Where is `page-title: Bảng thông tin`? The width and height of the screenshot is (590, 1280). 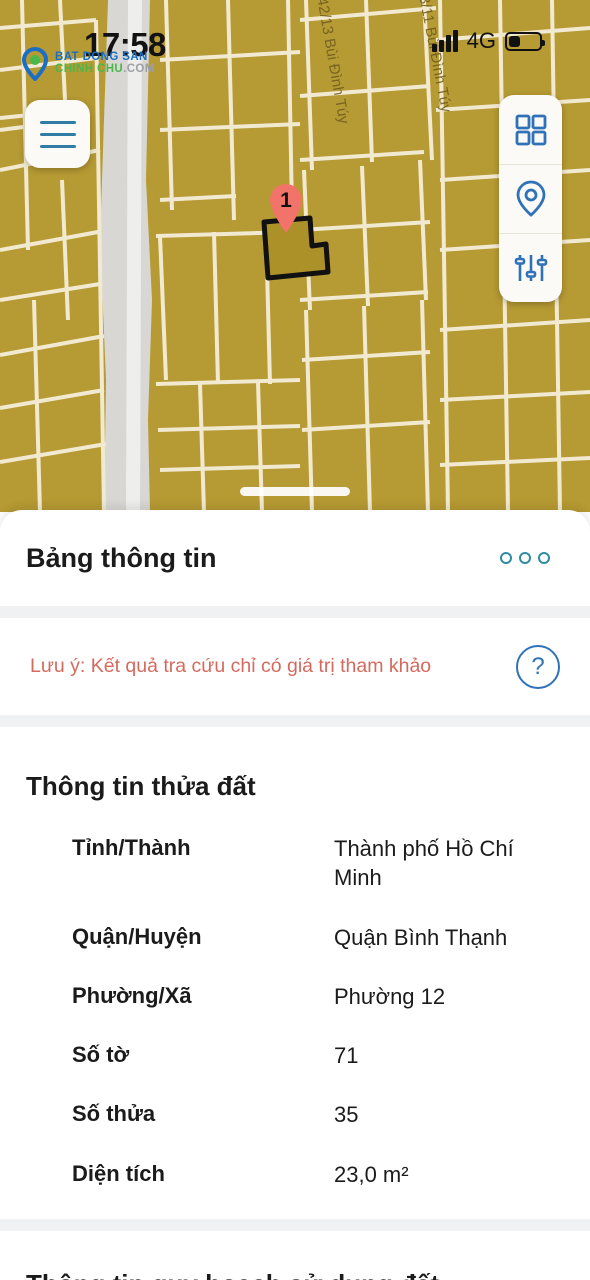
page-title: Bảng thông tin is located at coordinates (121, 557).